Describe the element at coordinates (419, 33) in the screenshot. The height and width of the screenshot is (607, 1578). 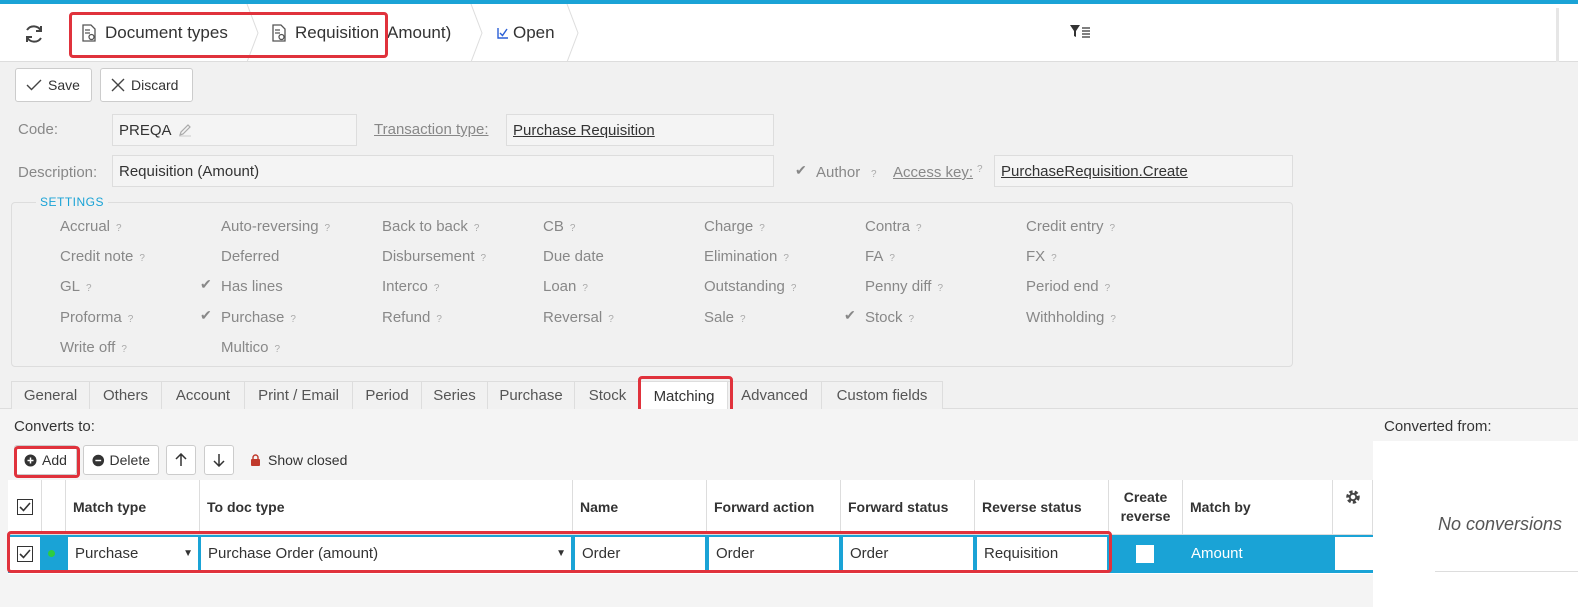
I see `breadcrumb-amount: Amount)` at that location.